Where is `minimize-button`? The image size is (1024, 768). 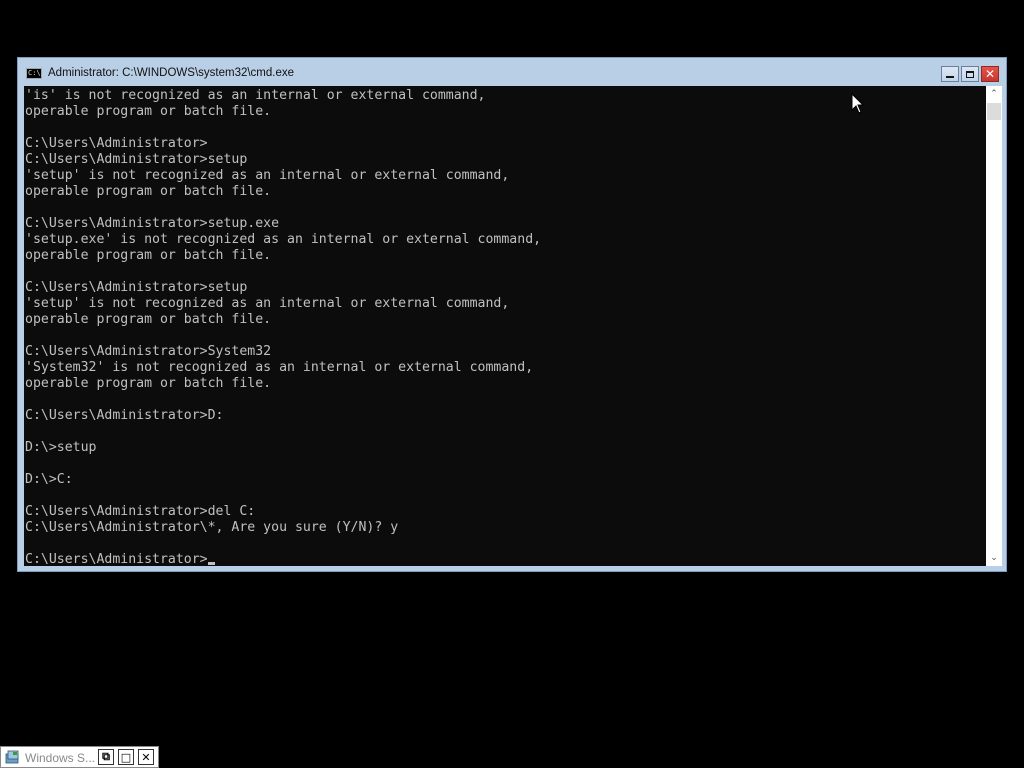
minimize-button is located at coordinates (950, 74).